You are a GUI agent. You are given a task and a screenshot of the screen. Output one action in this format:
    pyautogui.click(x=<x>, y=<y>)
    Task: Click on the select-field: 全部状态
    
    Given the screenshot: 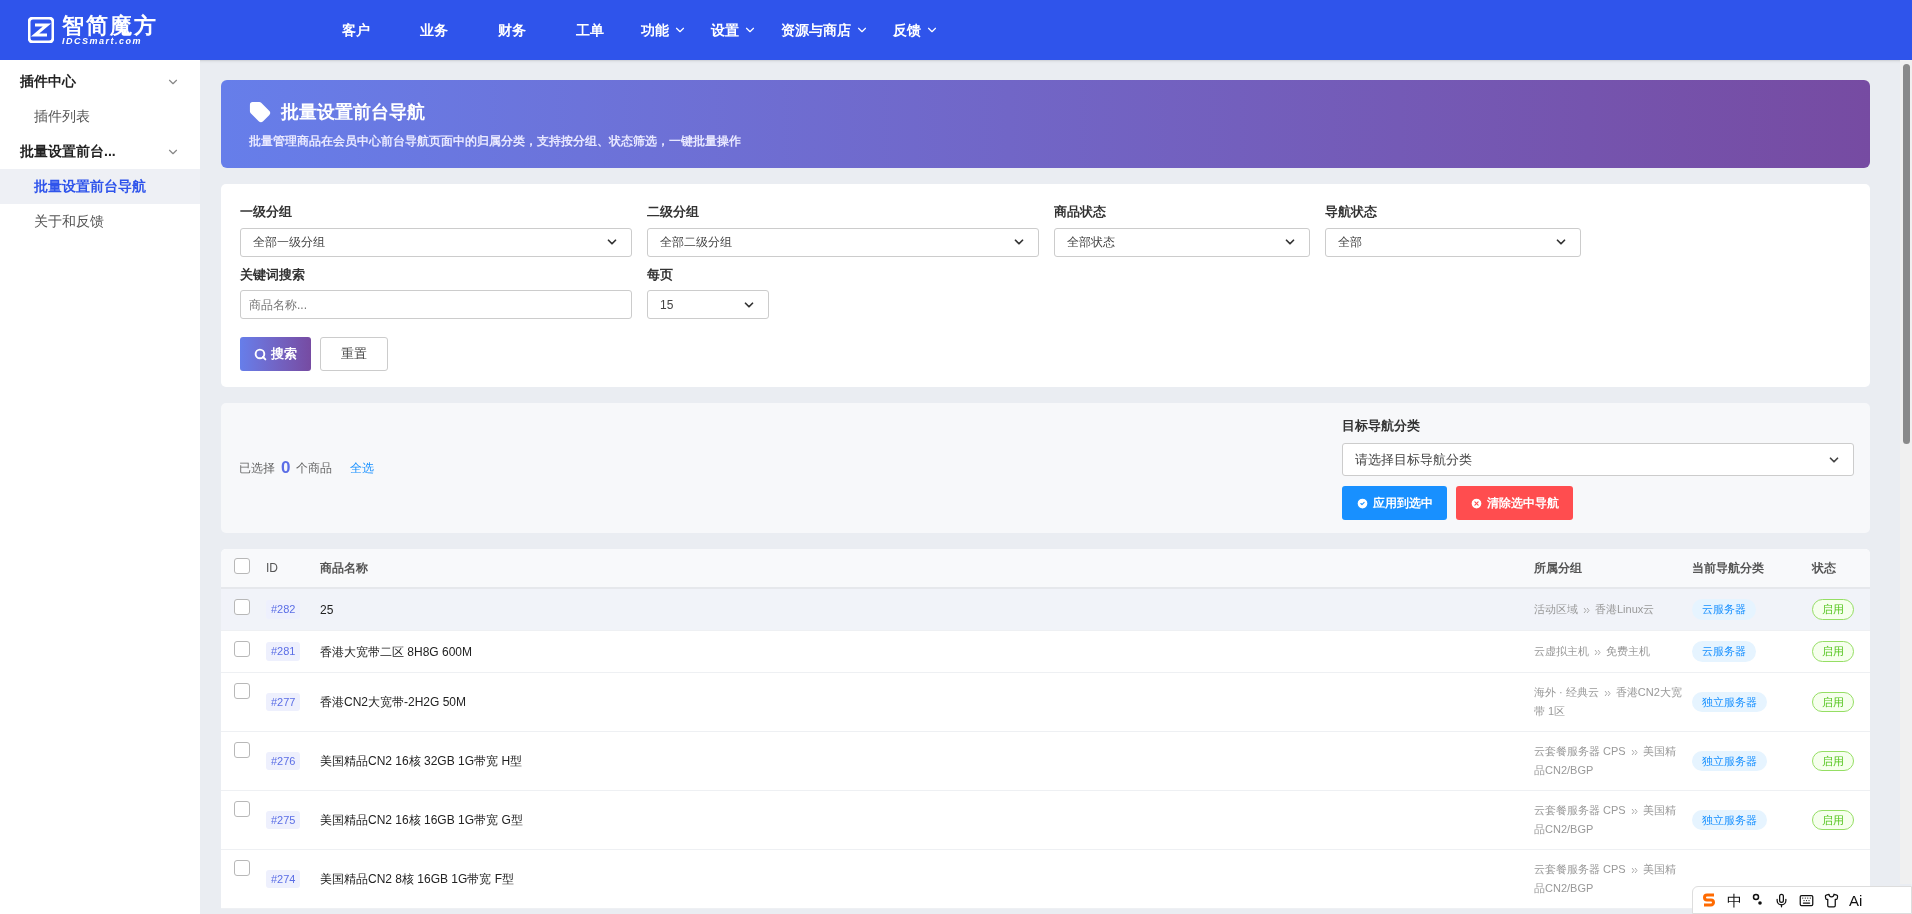 What is the action you would take?
    pyautogui.click(x=1182, y=242)
    